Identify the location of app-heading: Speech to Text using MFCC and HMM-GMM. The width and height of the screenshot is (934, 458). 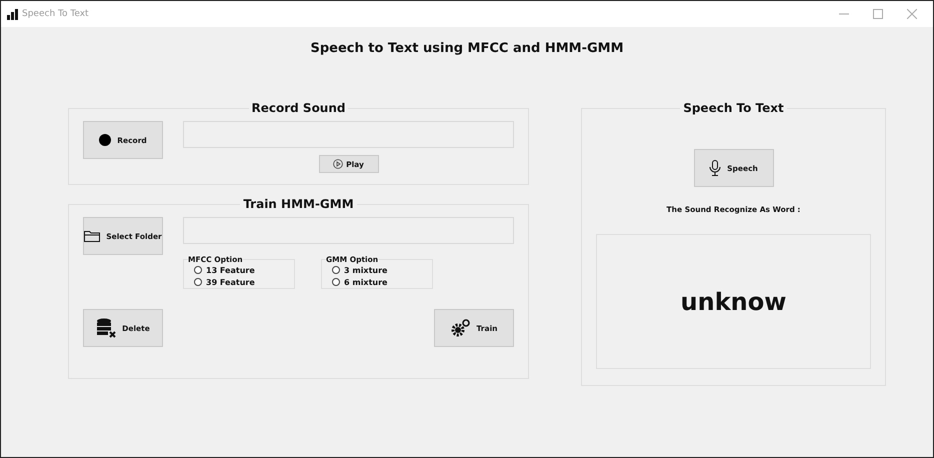
(467, 49).